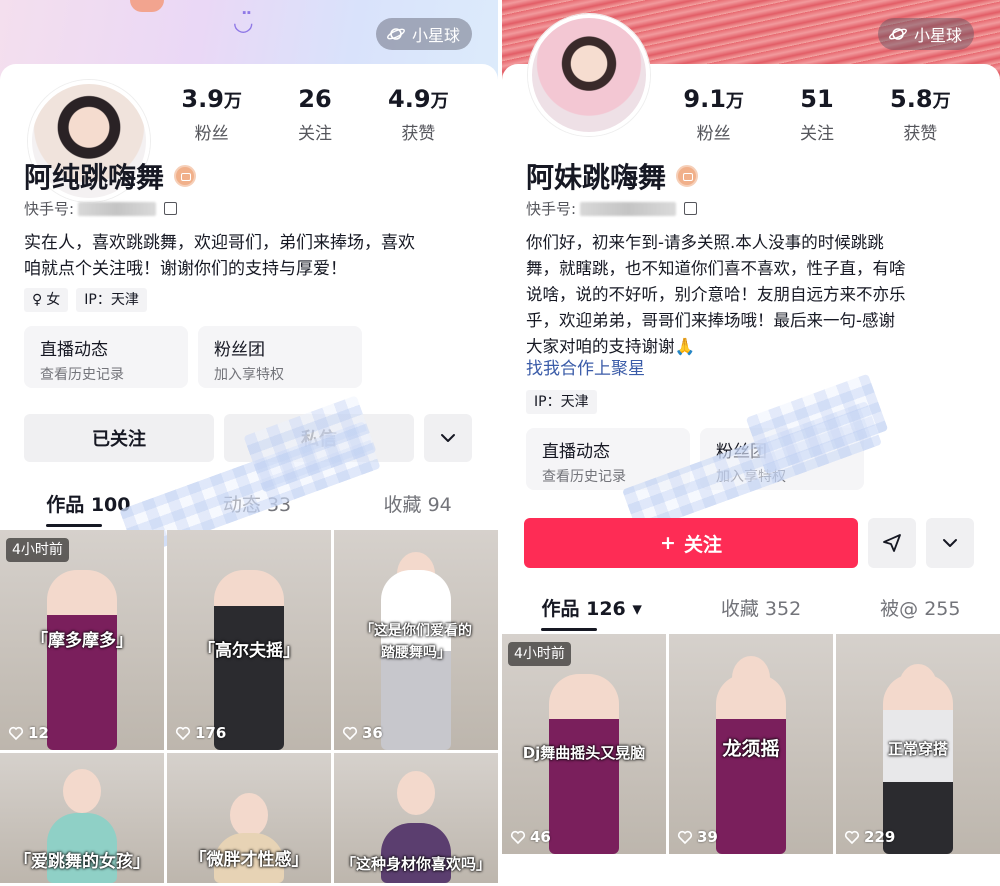  What do you see at coordinates (591, 612) in the screenshot?
I see `tab-works: 作品 126 ▾` at bounding box center [591, 612].